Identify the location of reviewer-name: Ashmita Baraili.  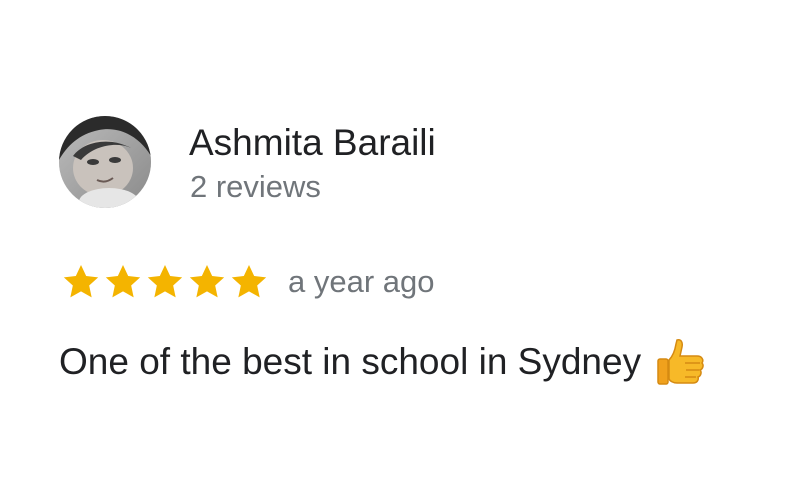
(312, 143).